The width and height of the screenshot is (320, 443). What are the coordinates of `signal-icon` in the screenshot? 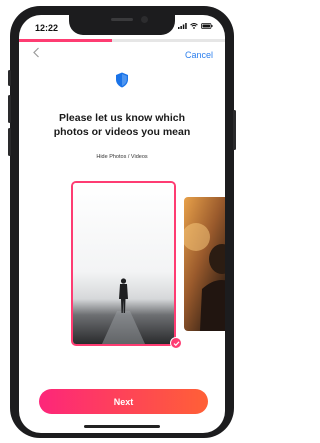 It's located at (182, 26).